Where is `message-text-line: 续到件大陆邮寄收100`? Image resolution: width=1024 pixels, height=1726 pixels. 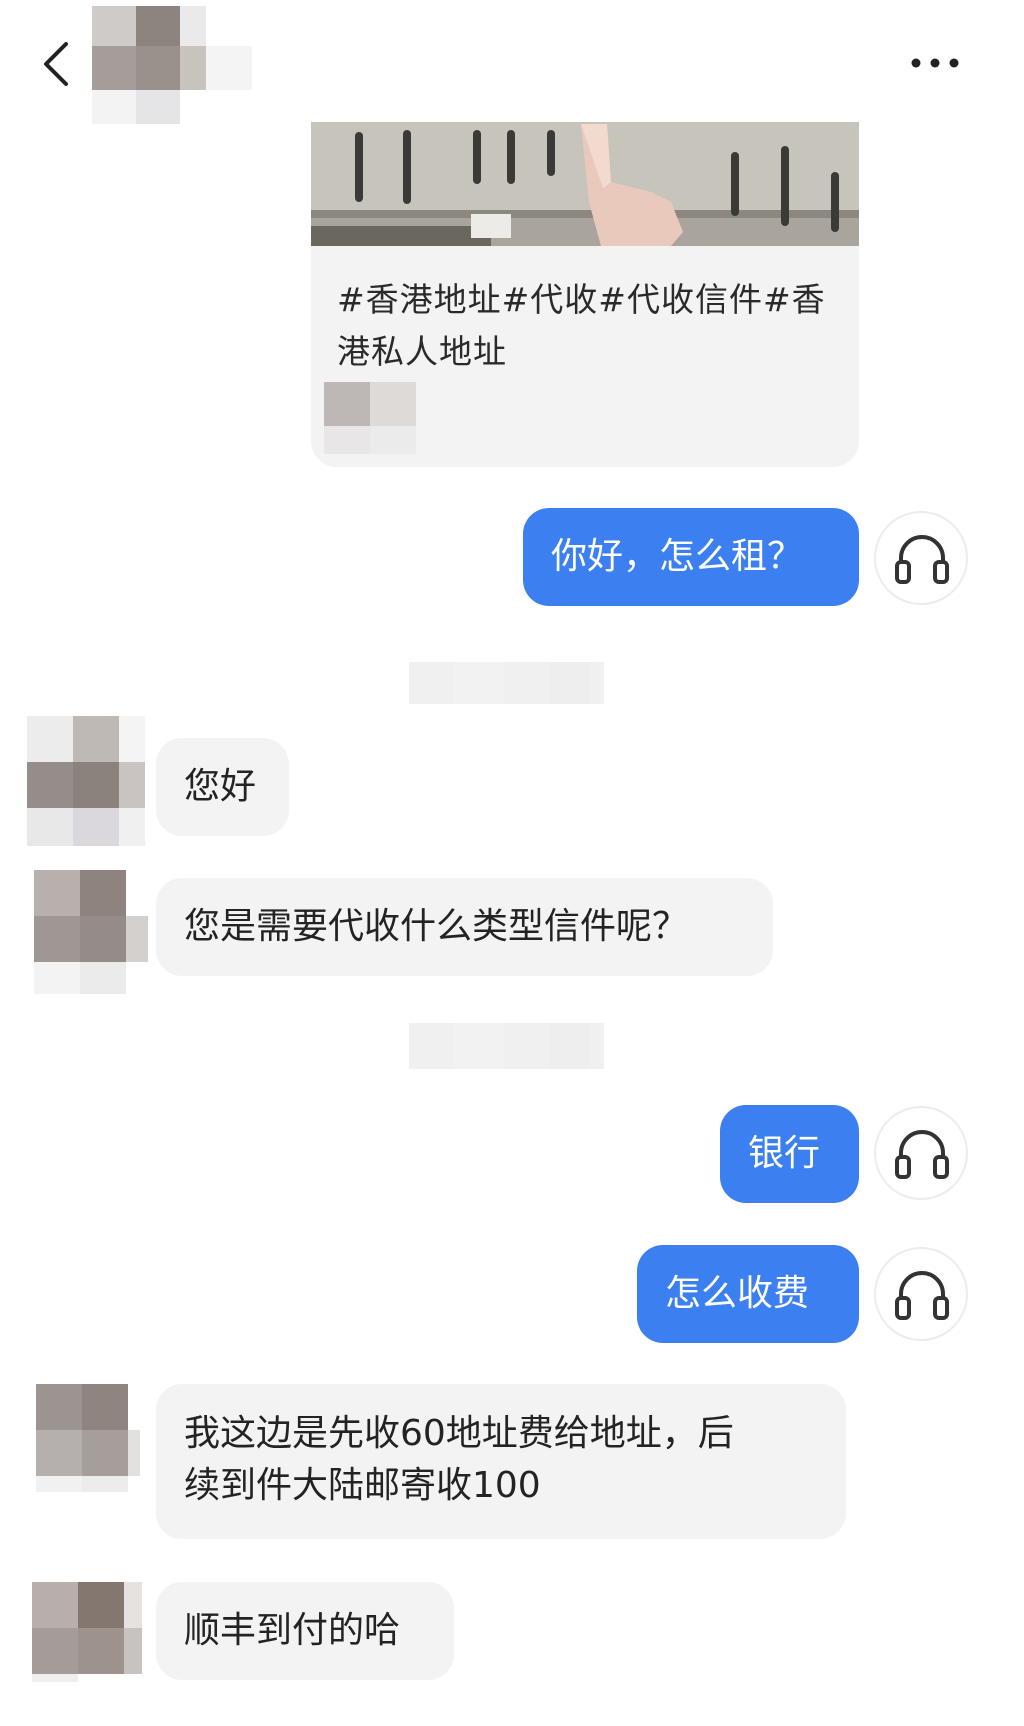 message-text-line: 续到件大陆邮寄收100 is located at coordinates (362, 1485).